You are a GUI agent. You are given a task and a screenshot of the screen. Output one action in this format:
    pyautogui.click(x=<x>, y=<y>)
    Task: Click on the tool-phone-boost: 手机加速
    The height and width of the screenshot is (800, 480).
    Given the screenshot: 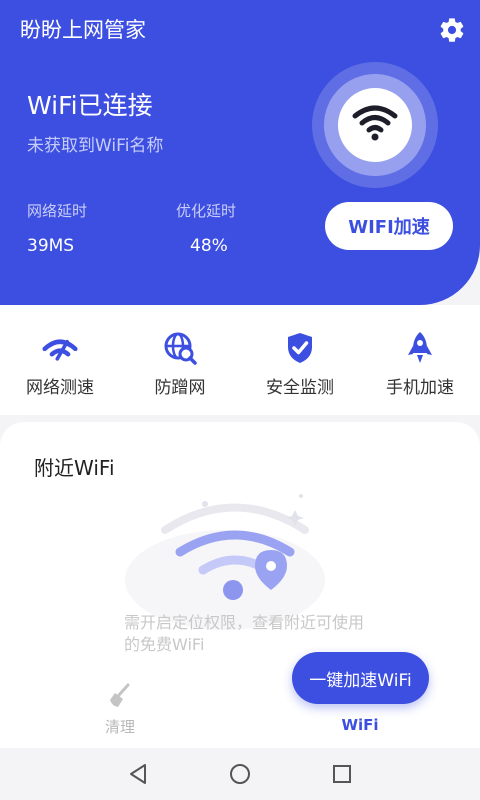 What is the action you would take?
    pyautogui.click(x=420, y=360)
    